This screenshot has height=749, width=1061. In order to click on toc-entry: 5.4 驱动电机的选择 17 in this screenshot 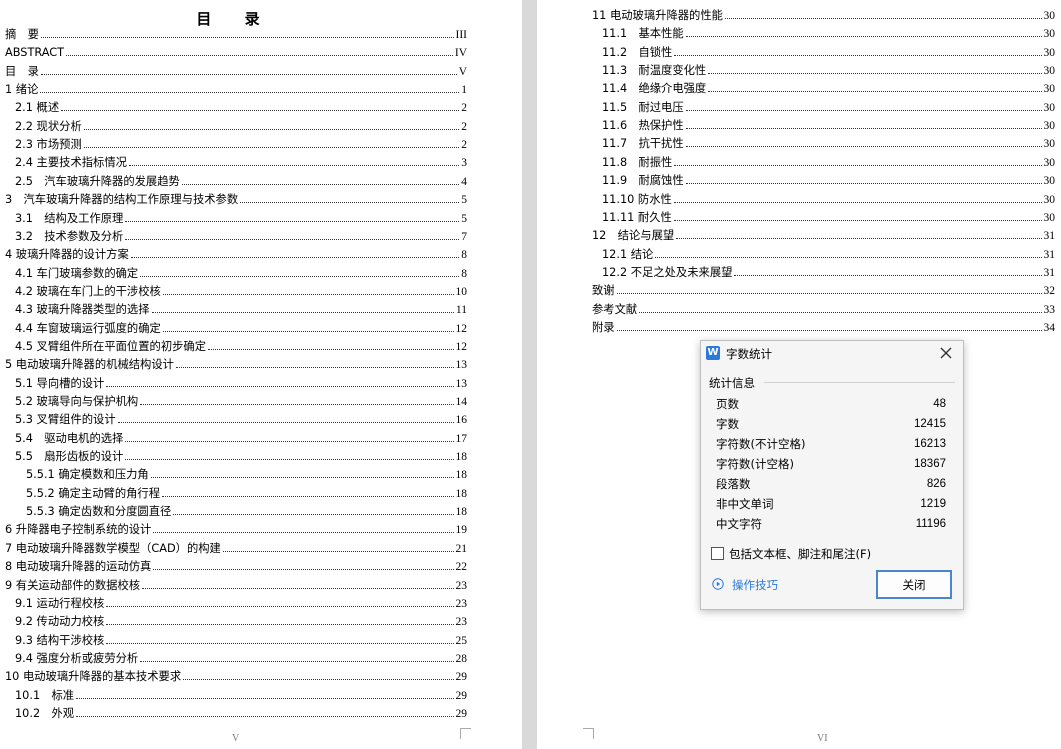, I will do `click(241, 437)`.